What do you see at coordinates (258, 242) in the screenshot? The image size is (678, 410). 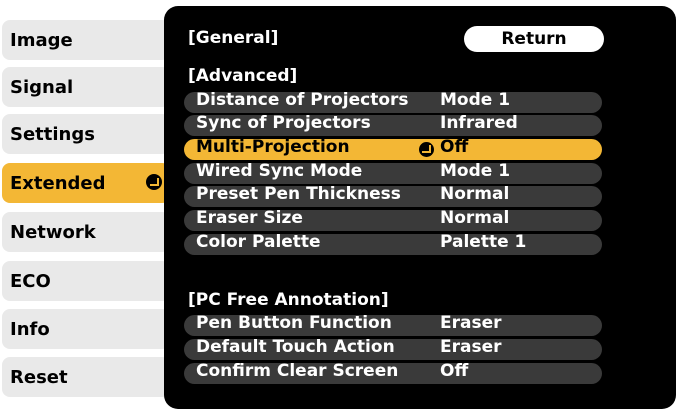 I see `setting-label: Color Palette` at bounding box center [258, 242].